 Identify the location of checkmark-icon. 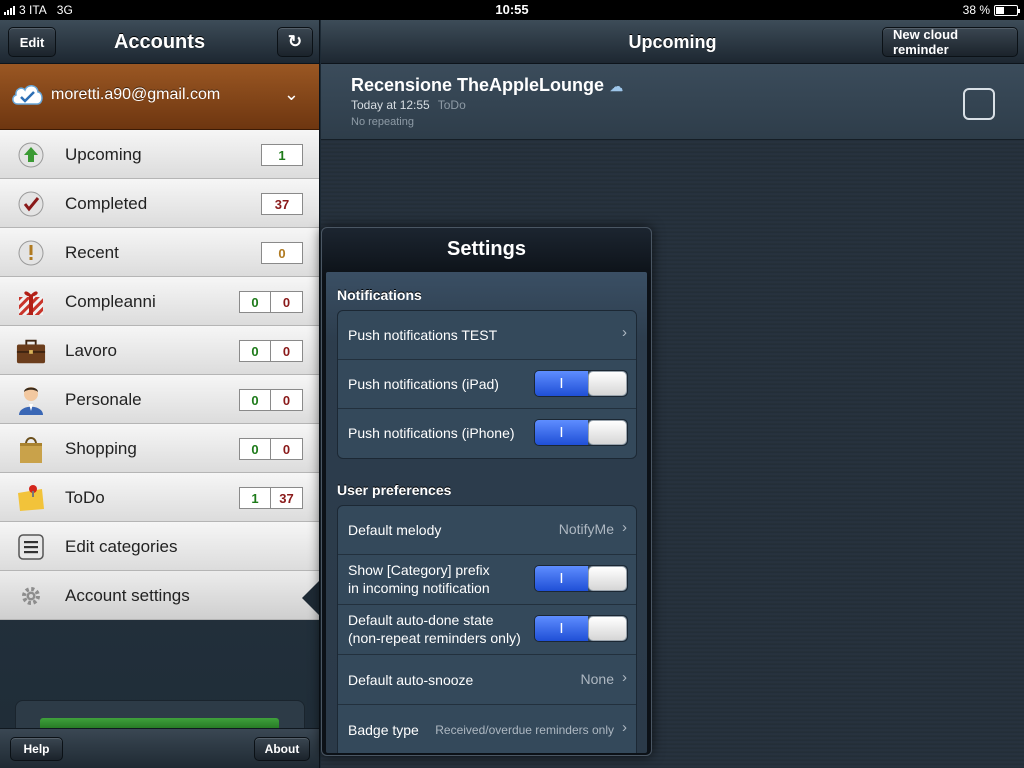
(31, 204).